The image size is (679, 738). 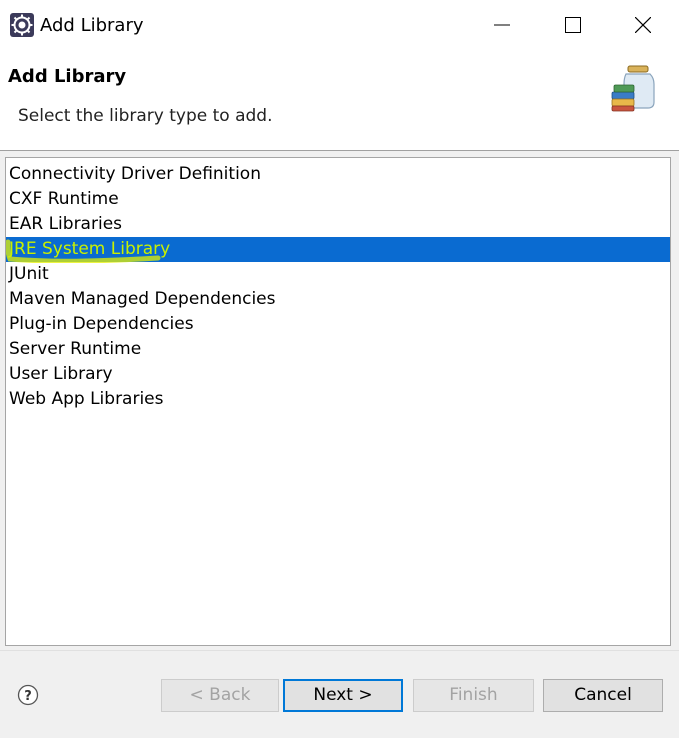 I want to click on library-jar-icon, so click(x=633, y=88).